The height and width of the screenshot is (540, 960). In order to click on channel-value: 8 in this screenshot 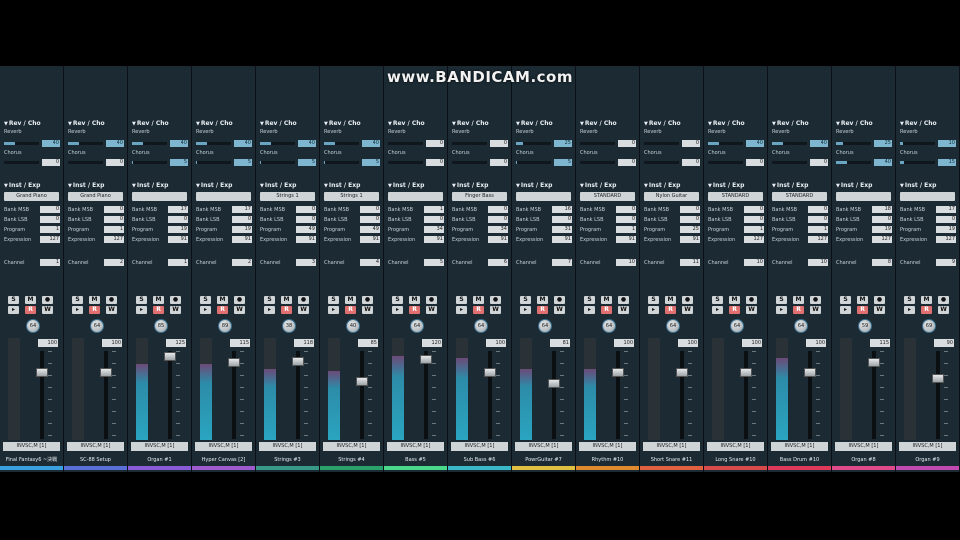, I will do `click(882, 262)`.